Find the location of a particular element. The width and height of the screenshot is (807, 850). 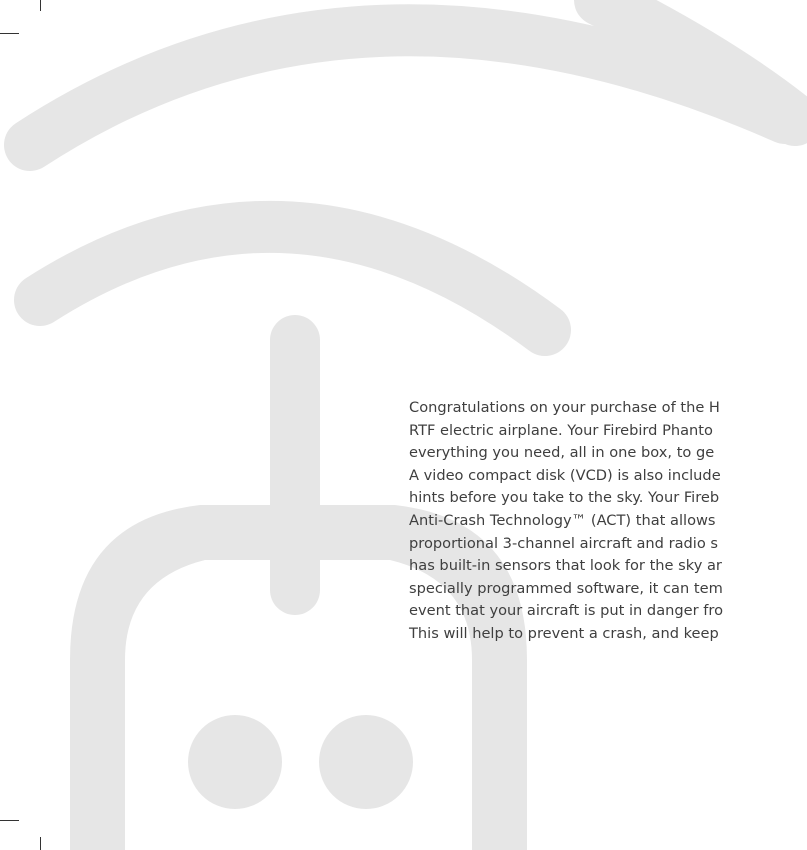

crop-mark-bottom-vertical is located at coordinates (40, 843).